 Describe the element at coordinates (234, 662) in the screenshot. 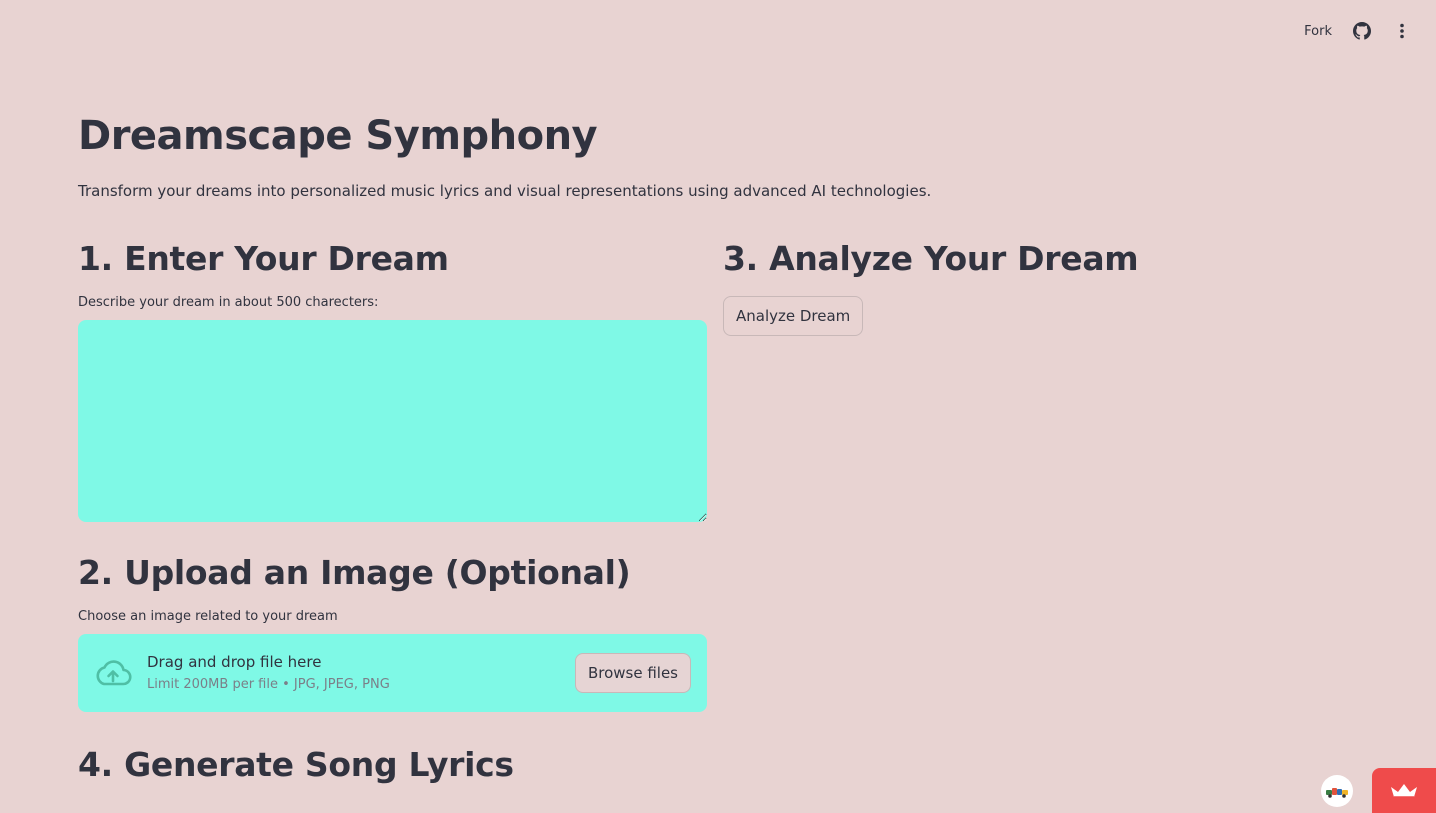

I see `dropzone-instruction: Drag and drop file here` at that location.